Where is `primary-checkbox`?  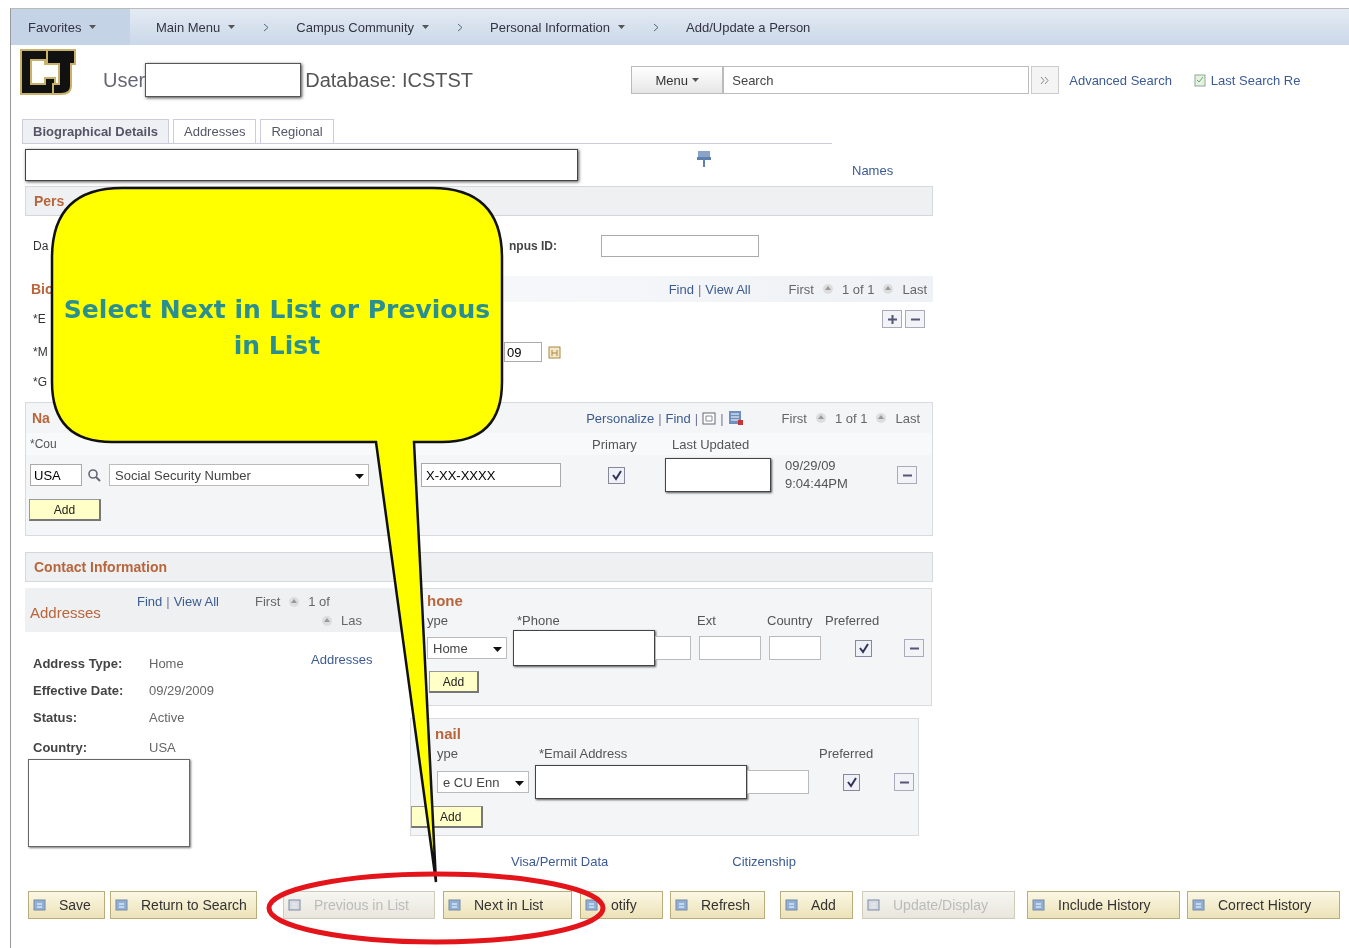
primary-checkbox is located at coordinates (616, 475).